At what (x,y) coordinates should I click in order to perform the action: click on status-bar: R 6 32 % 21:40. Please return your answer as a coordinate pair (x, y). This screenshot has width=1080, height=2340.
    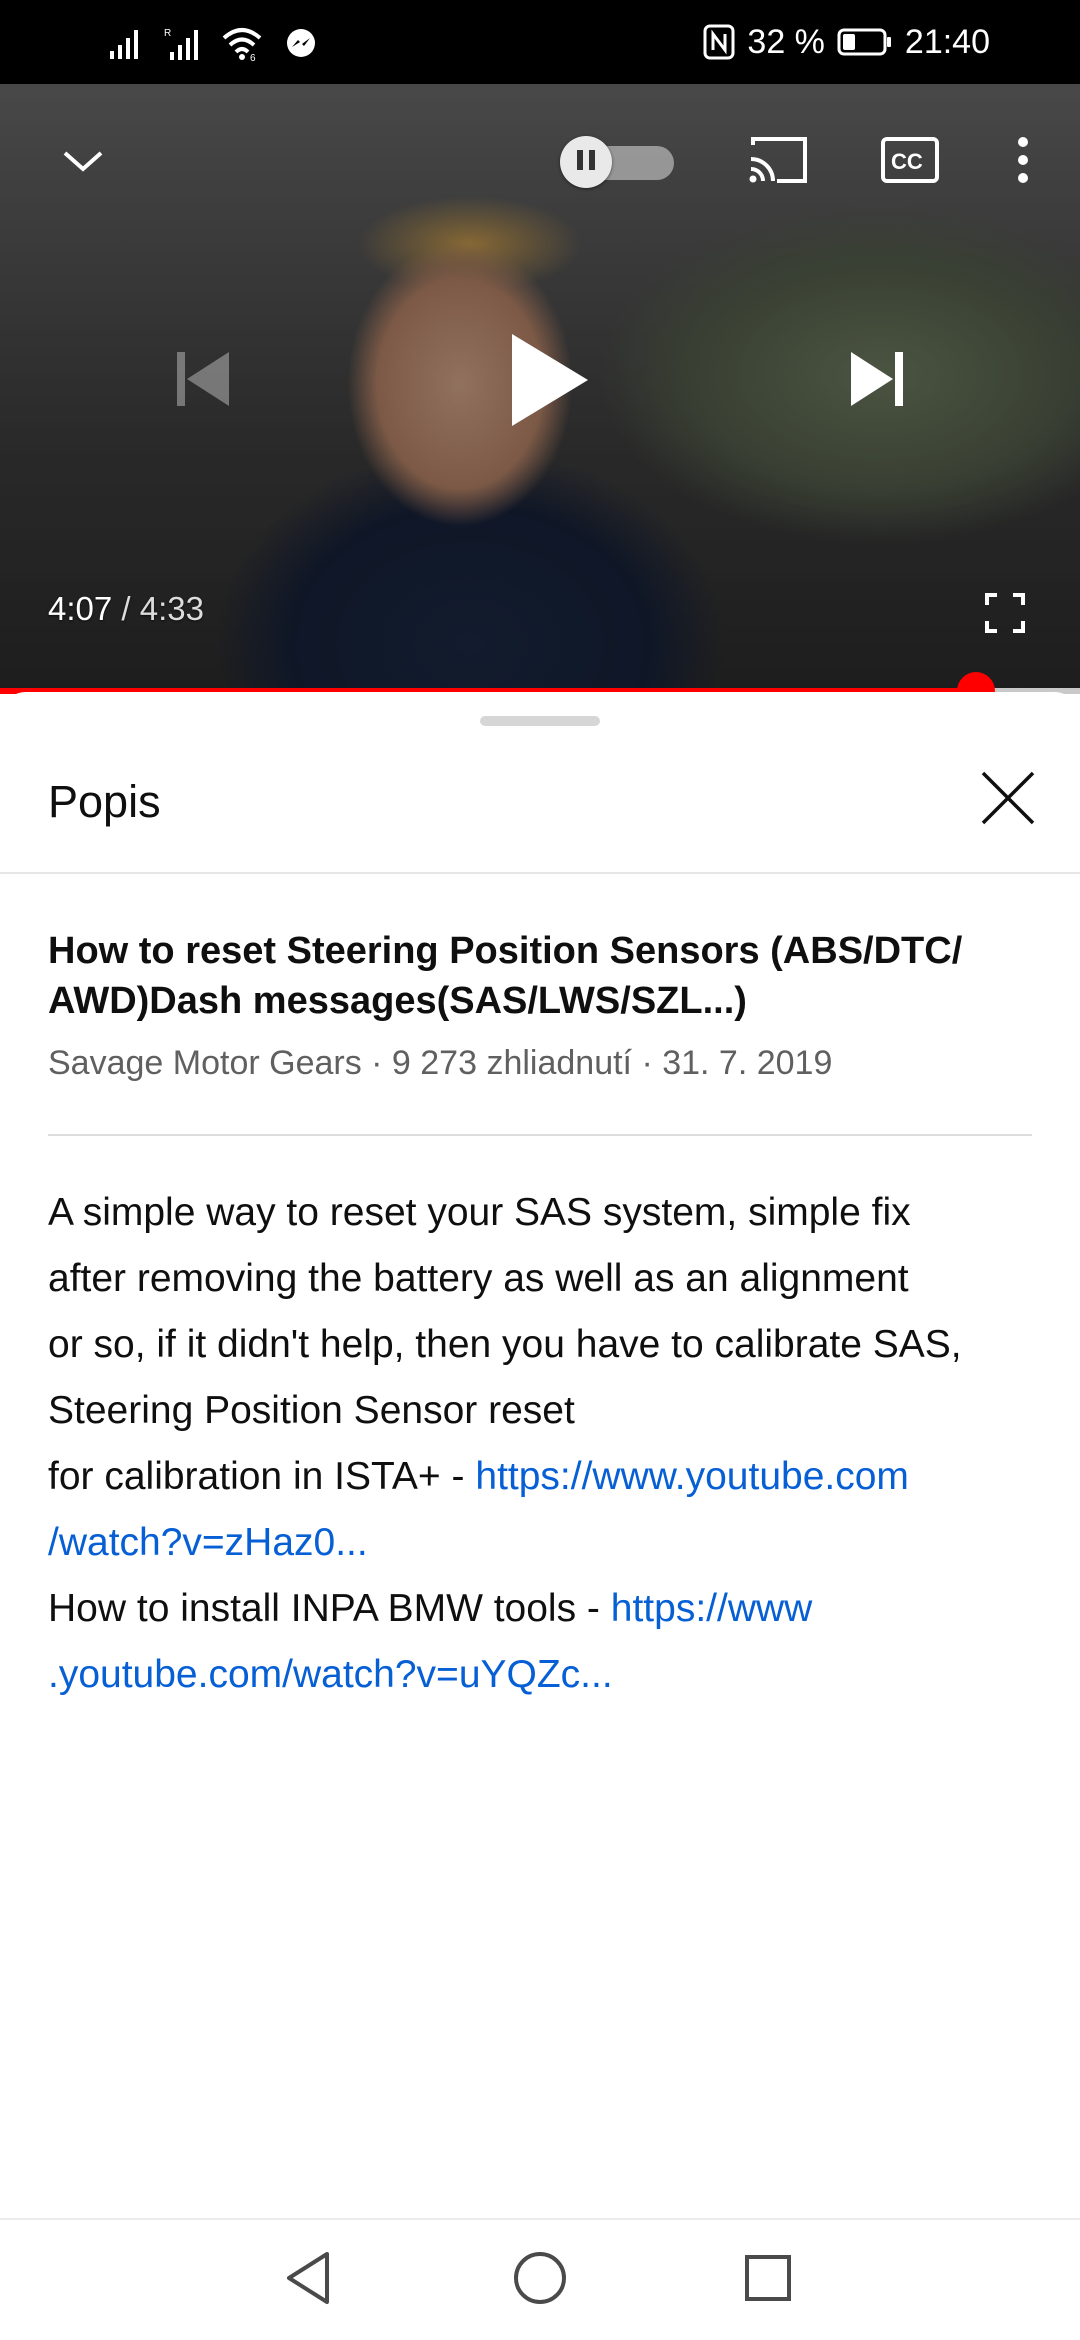
    Looking at the image, I should click on (540, 42).